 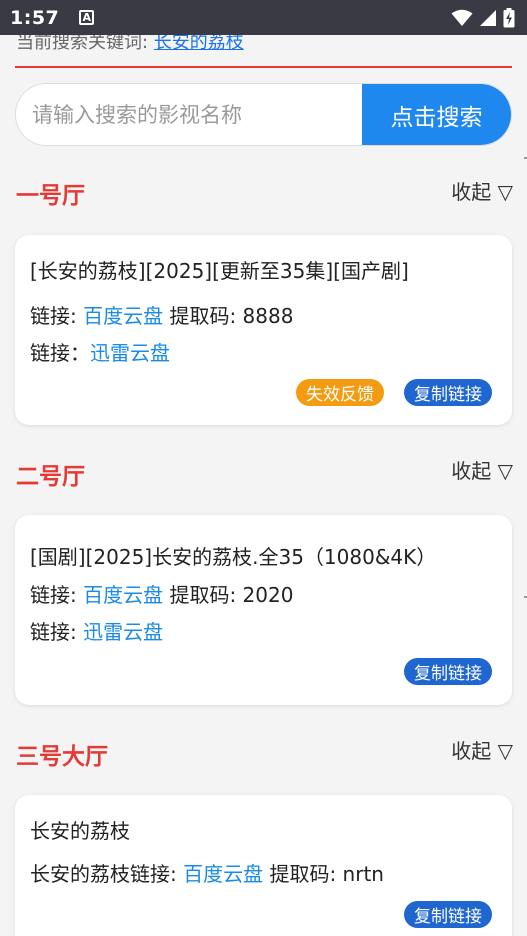 What do you see at coordinates (263, 67) in the screenshot?
I see `divider` at bounding box center [263, 67].